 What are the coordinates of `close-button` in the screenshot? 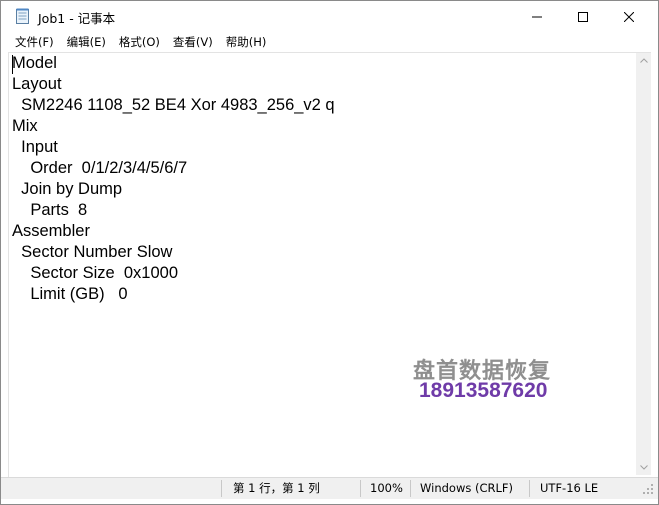 It's located at (629, 16).